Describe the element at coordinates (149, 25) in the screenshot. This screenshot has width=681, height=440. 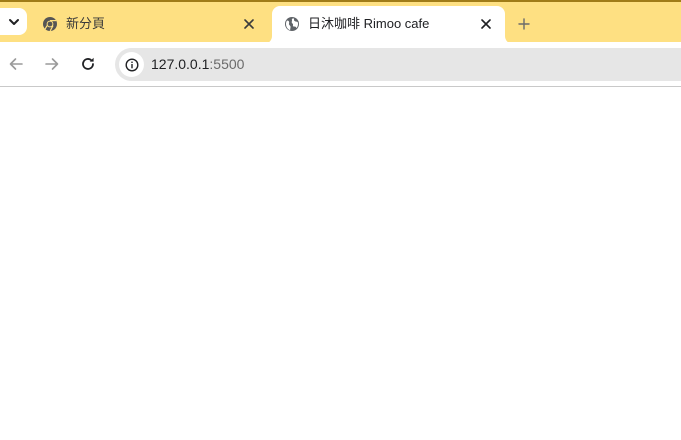
I see `tab-new-tab: 新分頁` at that location.